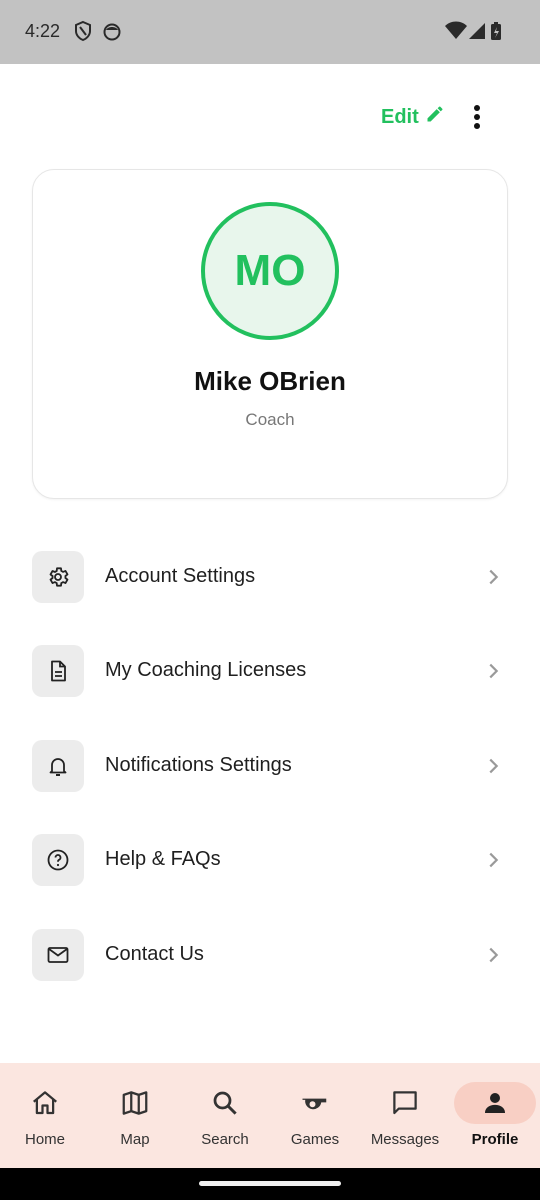 This screenshot has height=1200, width=540. Describe the element at coordinates (315, 1115) in the screenshot. I see `nav-item-games: Games` at that location.